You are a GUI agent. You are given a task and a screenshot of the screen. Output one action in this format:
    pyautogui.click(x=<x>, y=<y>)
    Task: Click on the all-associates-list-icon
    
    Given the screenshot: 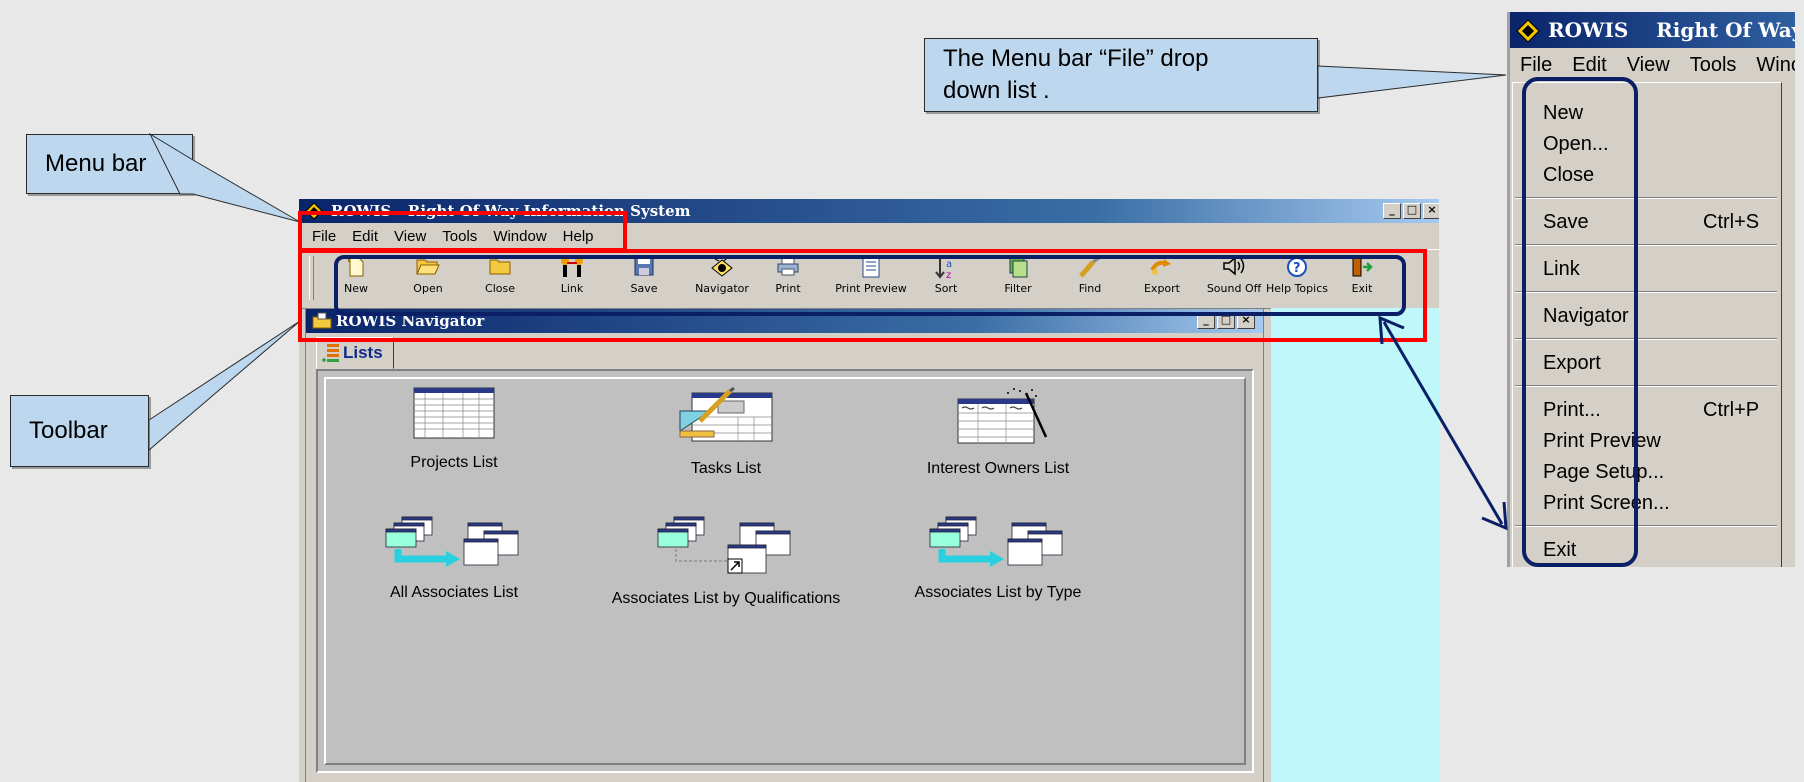 What is the action you would take?
    pyautogui.click(x=452, y=541)
    